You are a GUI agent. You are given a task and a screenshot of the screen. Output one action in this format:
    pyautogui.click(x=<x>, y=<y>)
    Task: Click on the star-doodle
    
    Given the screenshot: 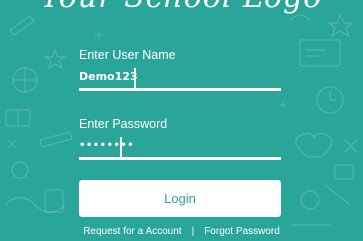 What is the action you would take?
    pyautogui.click(x=55, y=59)
    